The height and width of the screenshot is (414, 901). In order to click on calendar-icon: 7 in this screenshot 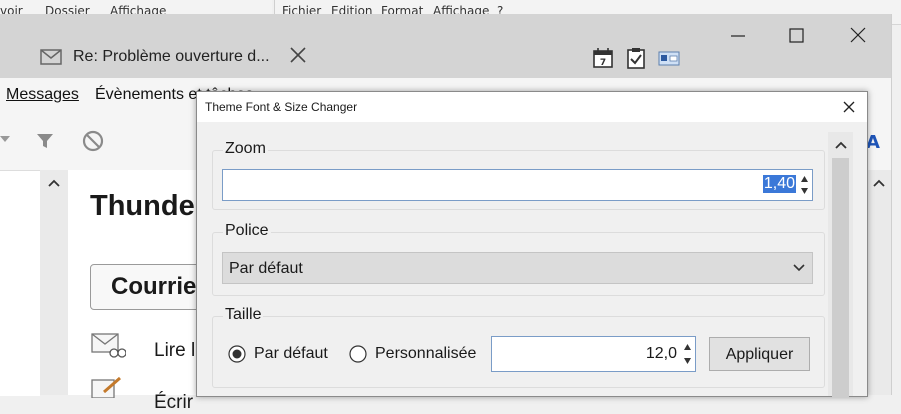, I will do `click(603, 58)`.